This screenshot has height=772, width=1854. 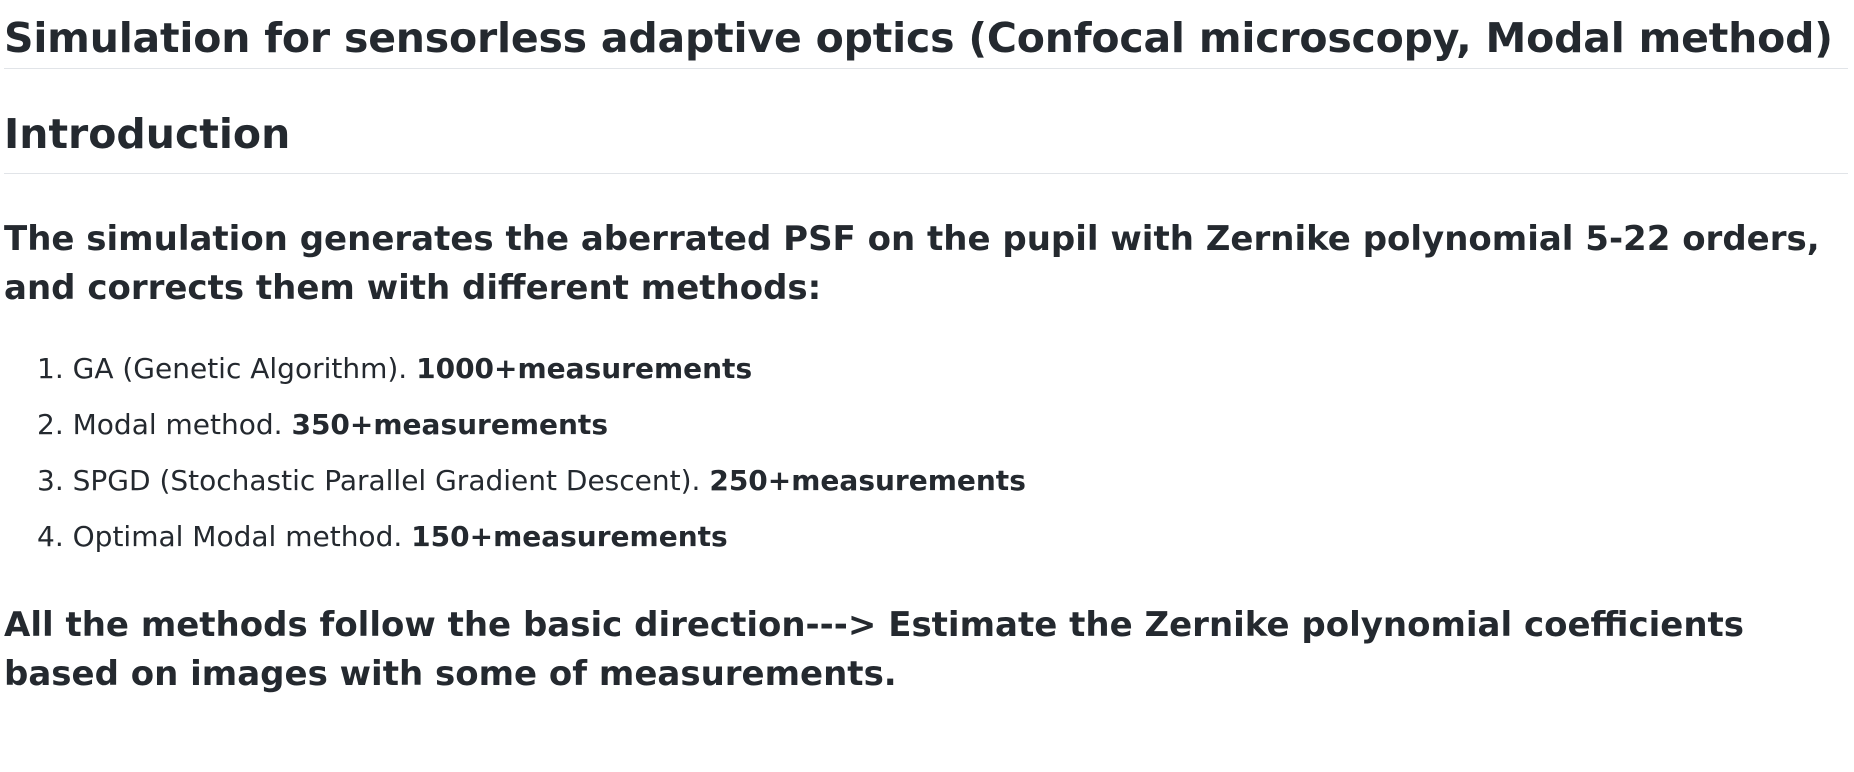 What do you see at coordinates (50, 424) in the screenshot?
I see `list-item-number: 2.` at bounding box center [50, 424].